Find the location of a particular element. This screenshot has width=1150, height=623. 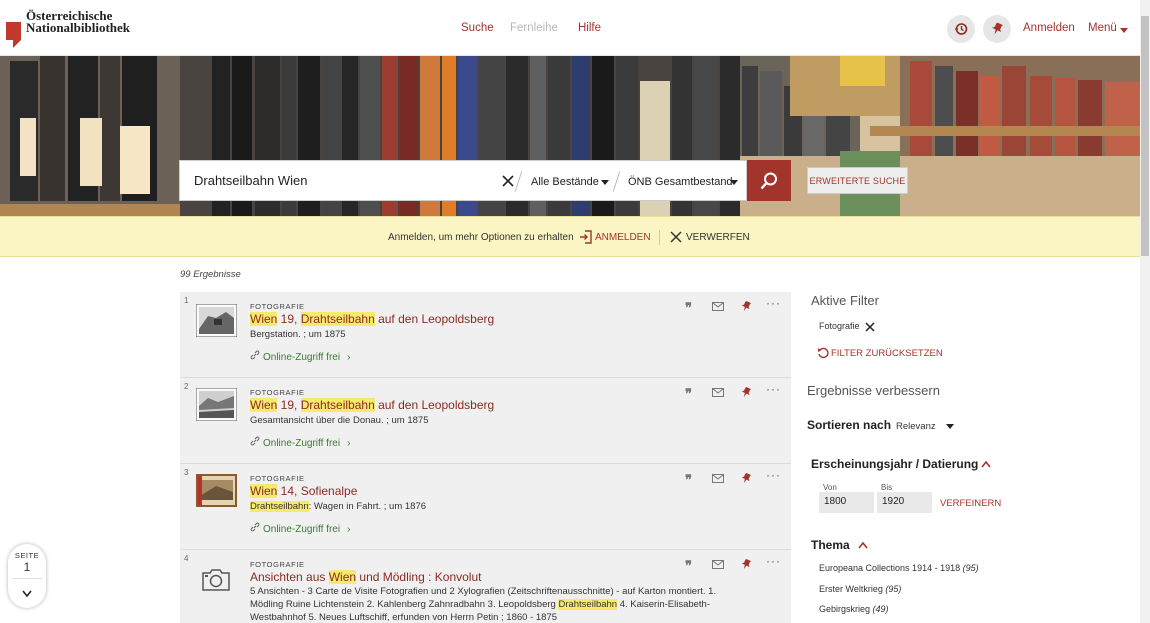

highlight: Drahtseilbahn is located at coordinates (337, 405).